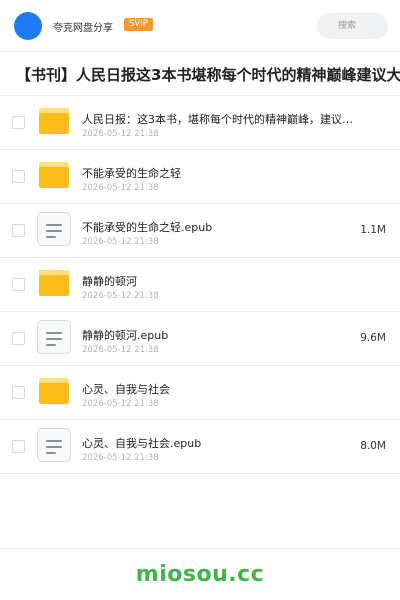 This screenshot has height=600, width=400. I want to click on item-size: 1.1M, so click(373, 230).